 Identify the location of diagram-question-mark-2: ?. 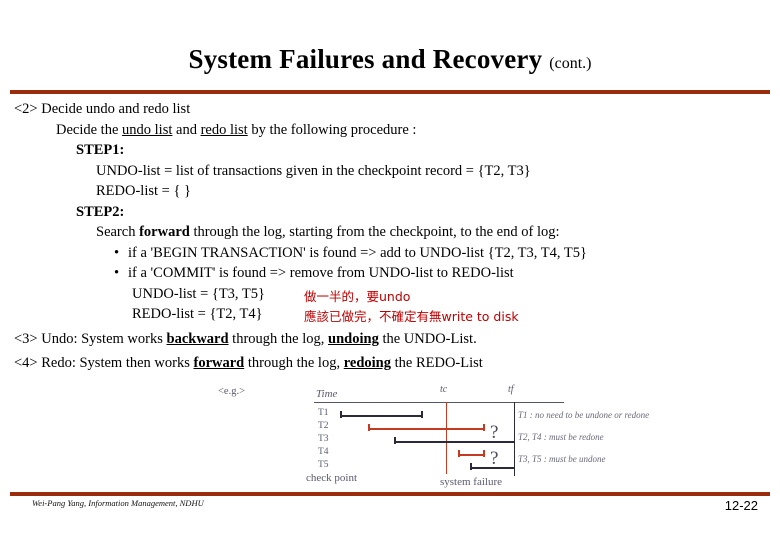
(494, 458).